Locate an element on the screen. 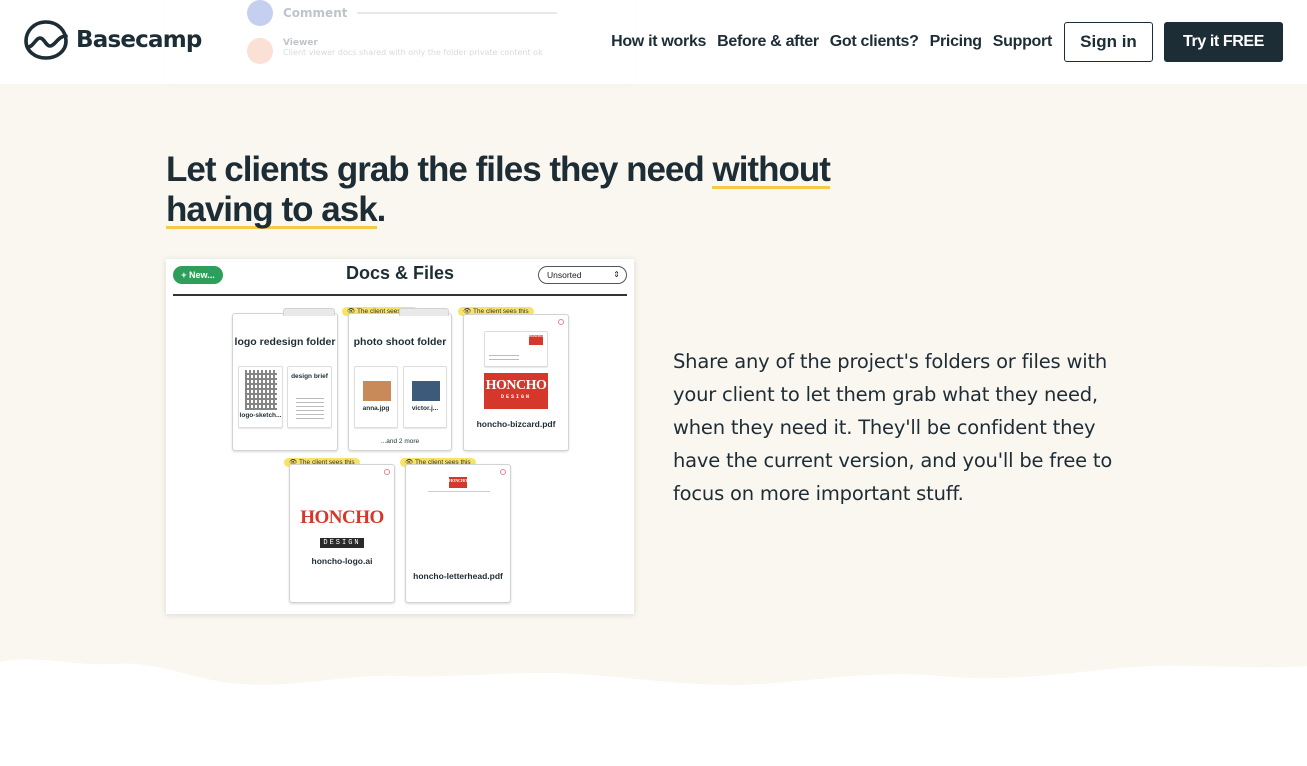 The height and width of the screenshot is (766, 1307). headline-highlight-1: without is located at coordinates (771, 169).